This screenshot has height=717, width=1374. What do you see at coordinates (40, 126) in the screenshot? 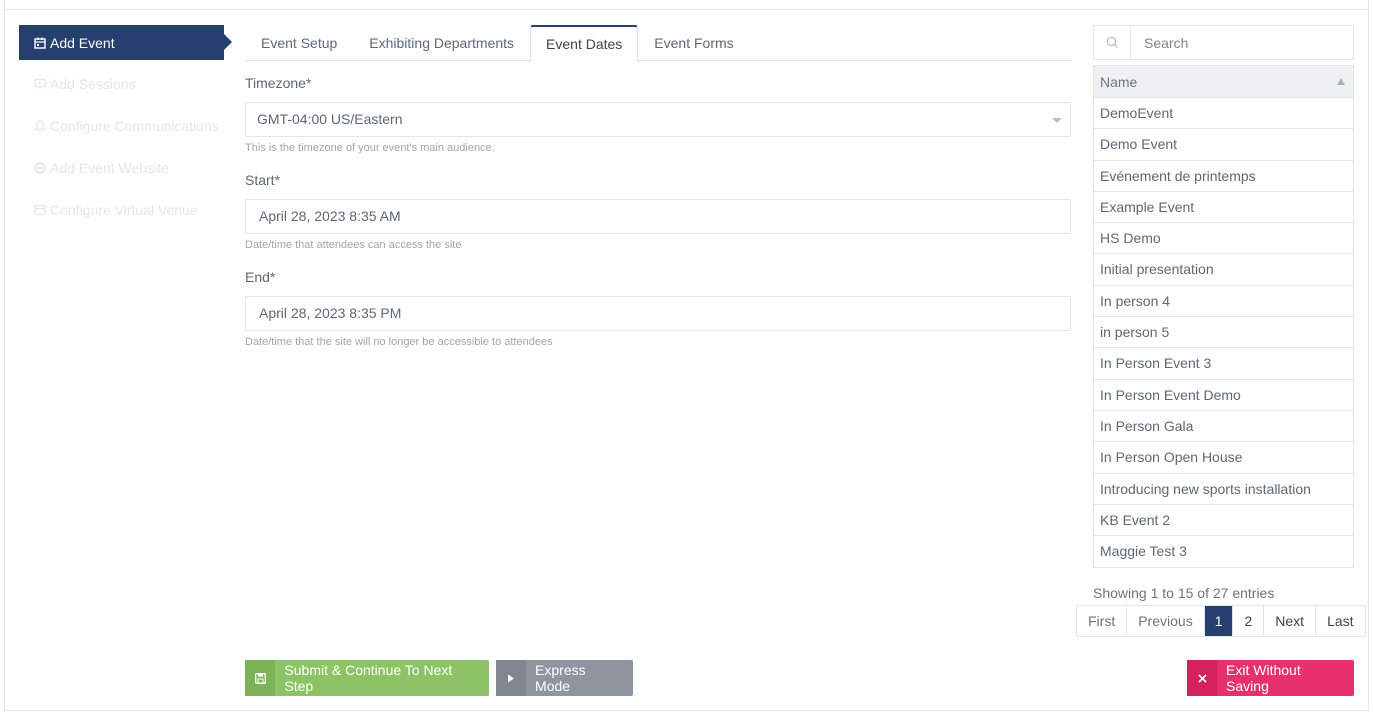
I see `bell-icon` at bounding box center [40, 126].